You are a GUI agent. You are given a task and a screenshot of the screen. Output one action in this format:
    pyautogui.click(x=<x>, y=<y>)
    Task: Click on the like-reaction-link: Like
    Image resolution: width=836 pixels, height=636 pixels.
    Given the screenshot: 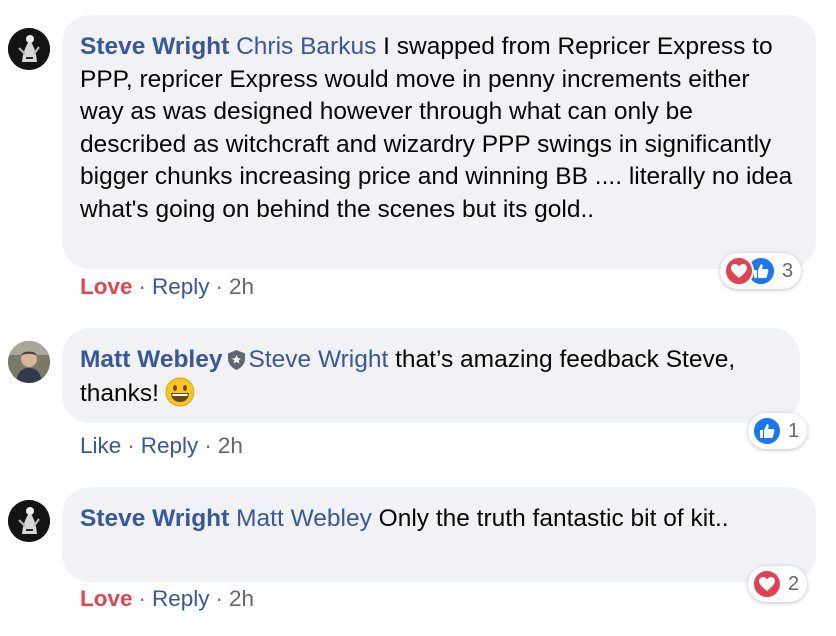 What is the action you would take?
    pyautogui.click(x=100, y=445)
    